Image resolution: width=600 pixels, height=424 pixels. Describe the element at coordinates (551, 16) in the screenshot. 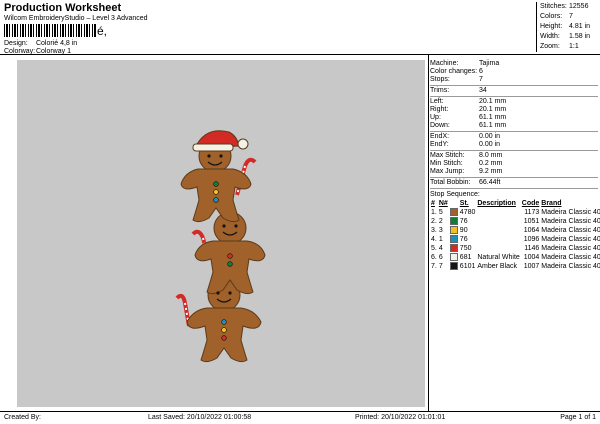

I see `stat-label: Colors:` at that location.